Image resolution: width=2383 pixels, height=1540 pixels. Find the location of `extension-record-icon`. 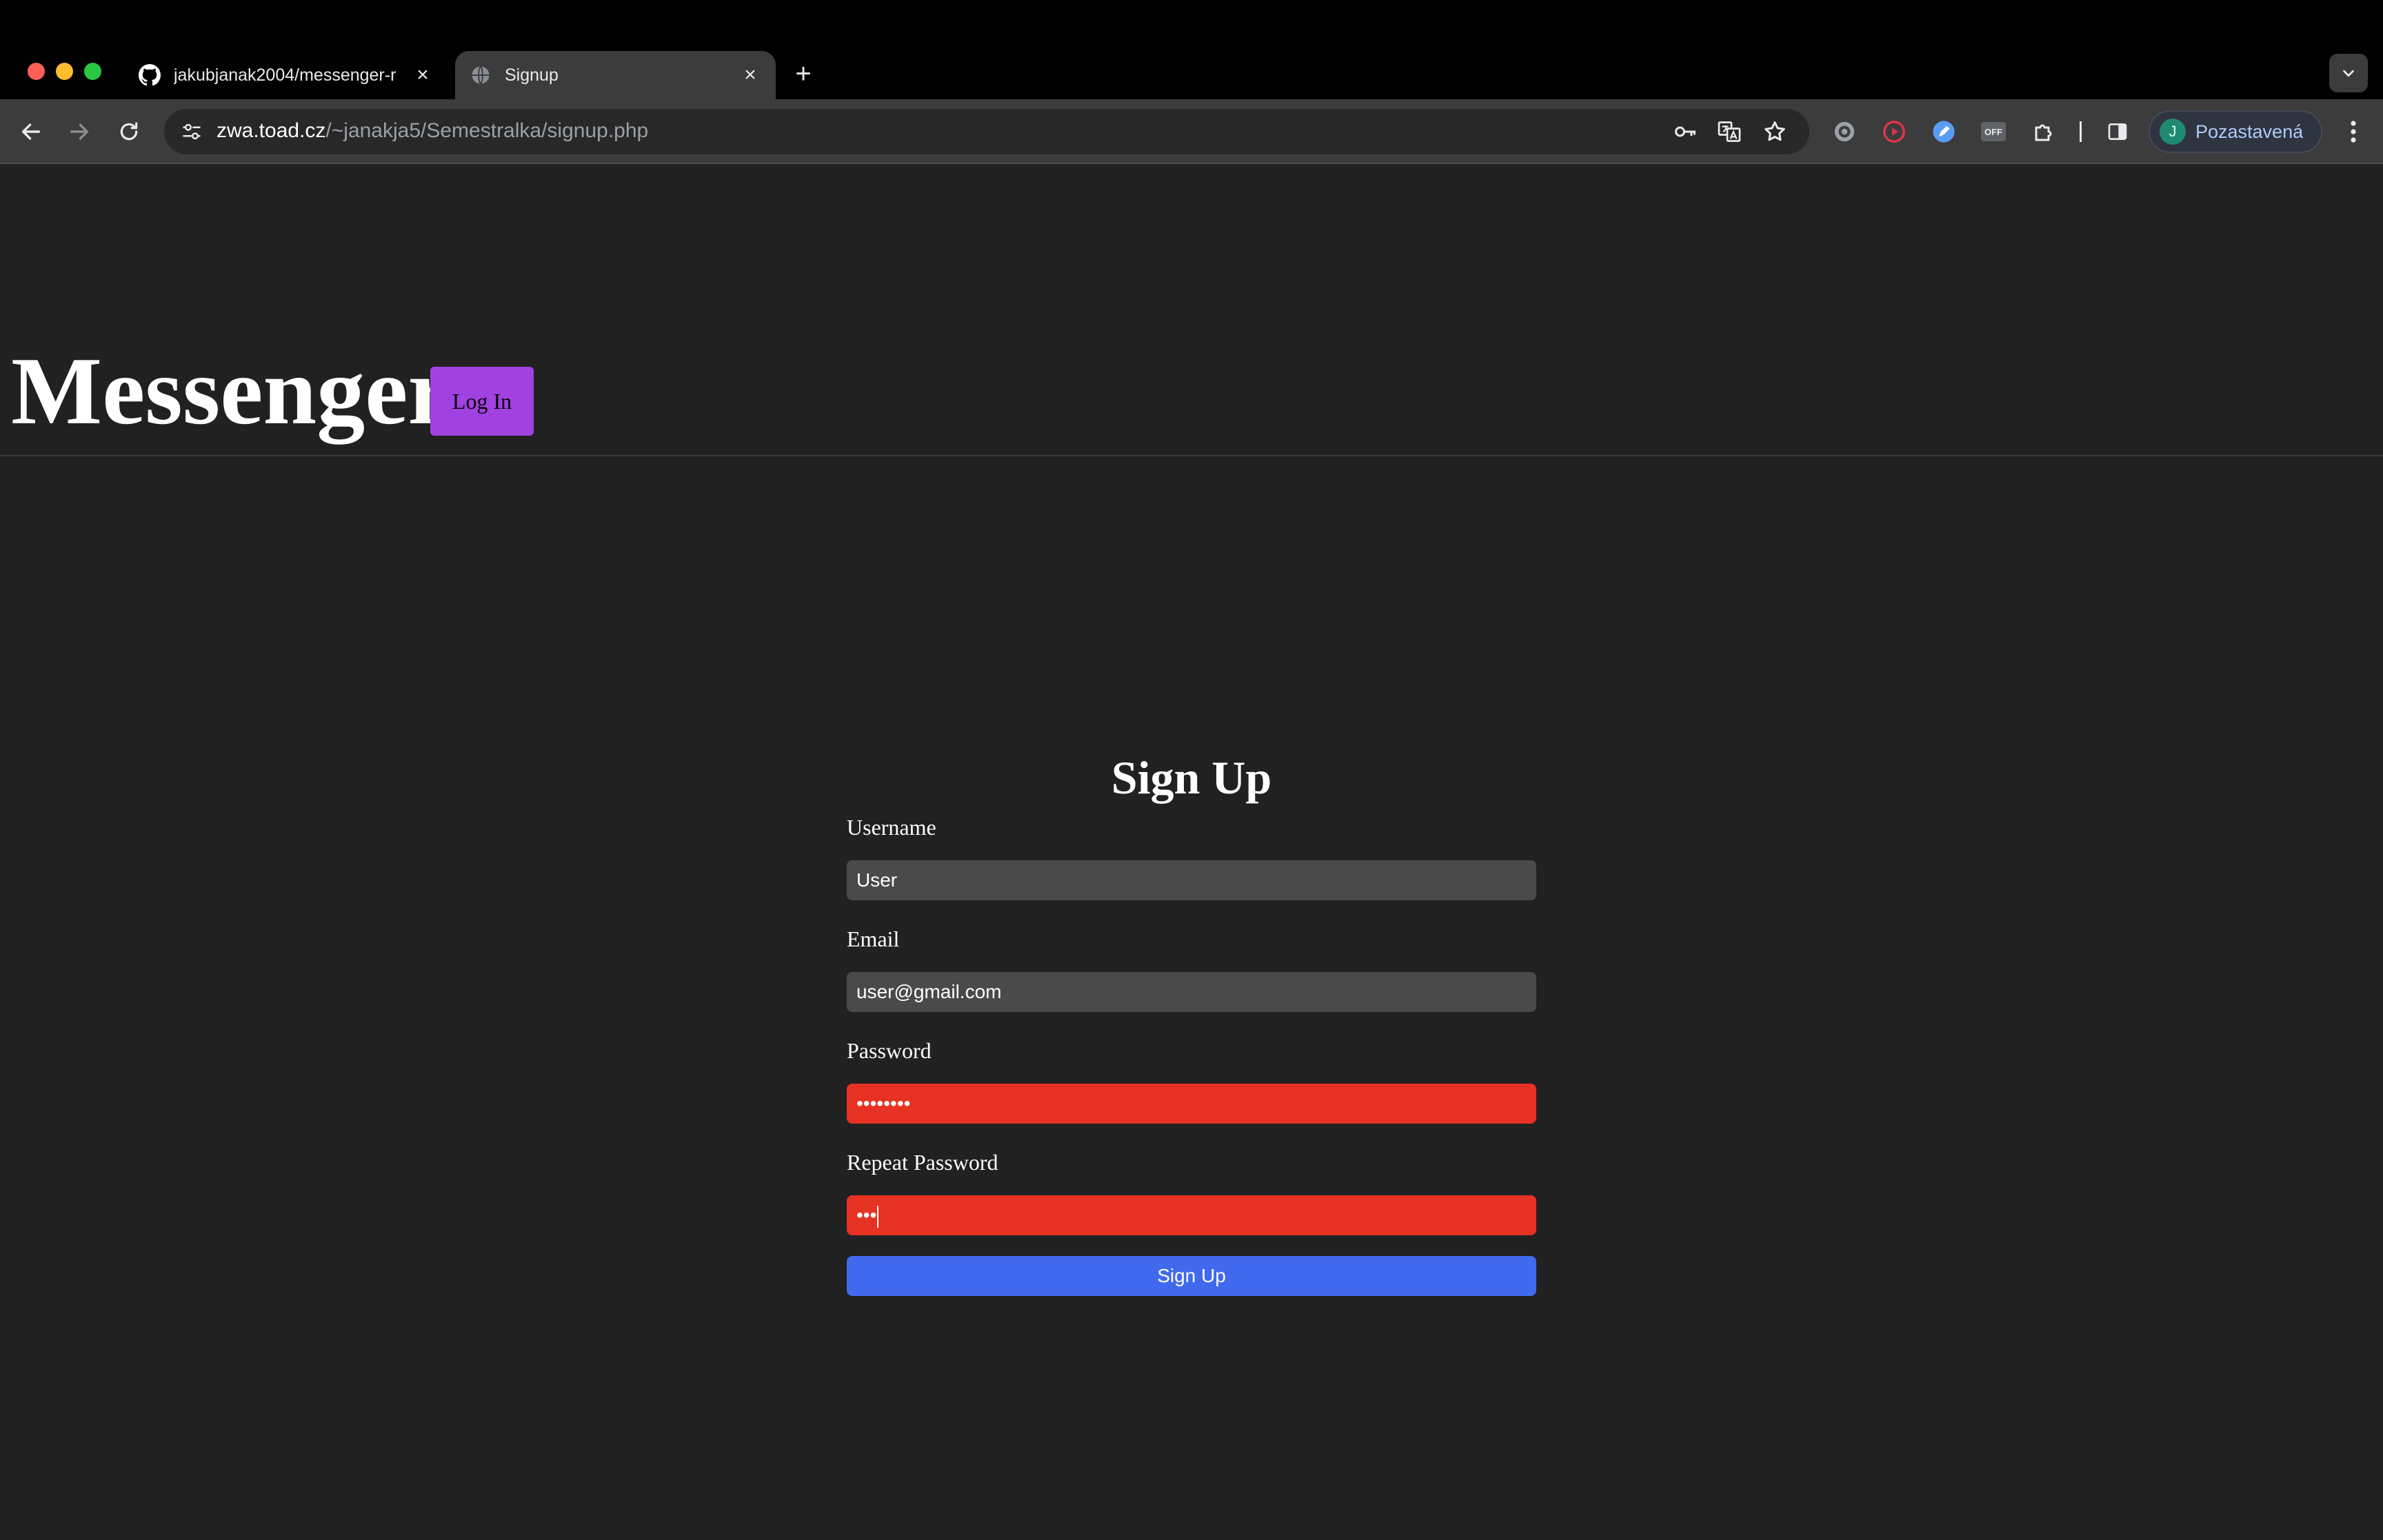

extension-record-icon is located at coordinates (1894, 131).